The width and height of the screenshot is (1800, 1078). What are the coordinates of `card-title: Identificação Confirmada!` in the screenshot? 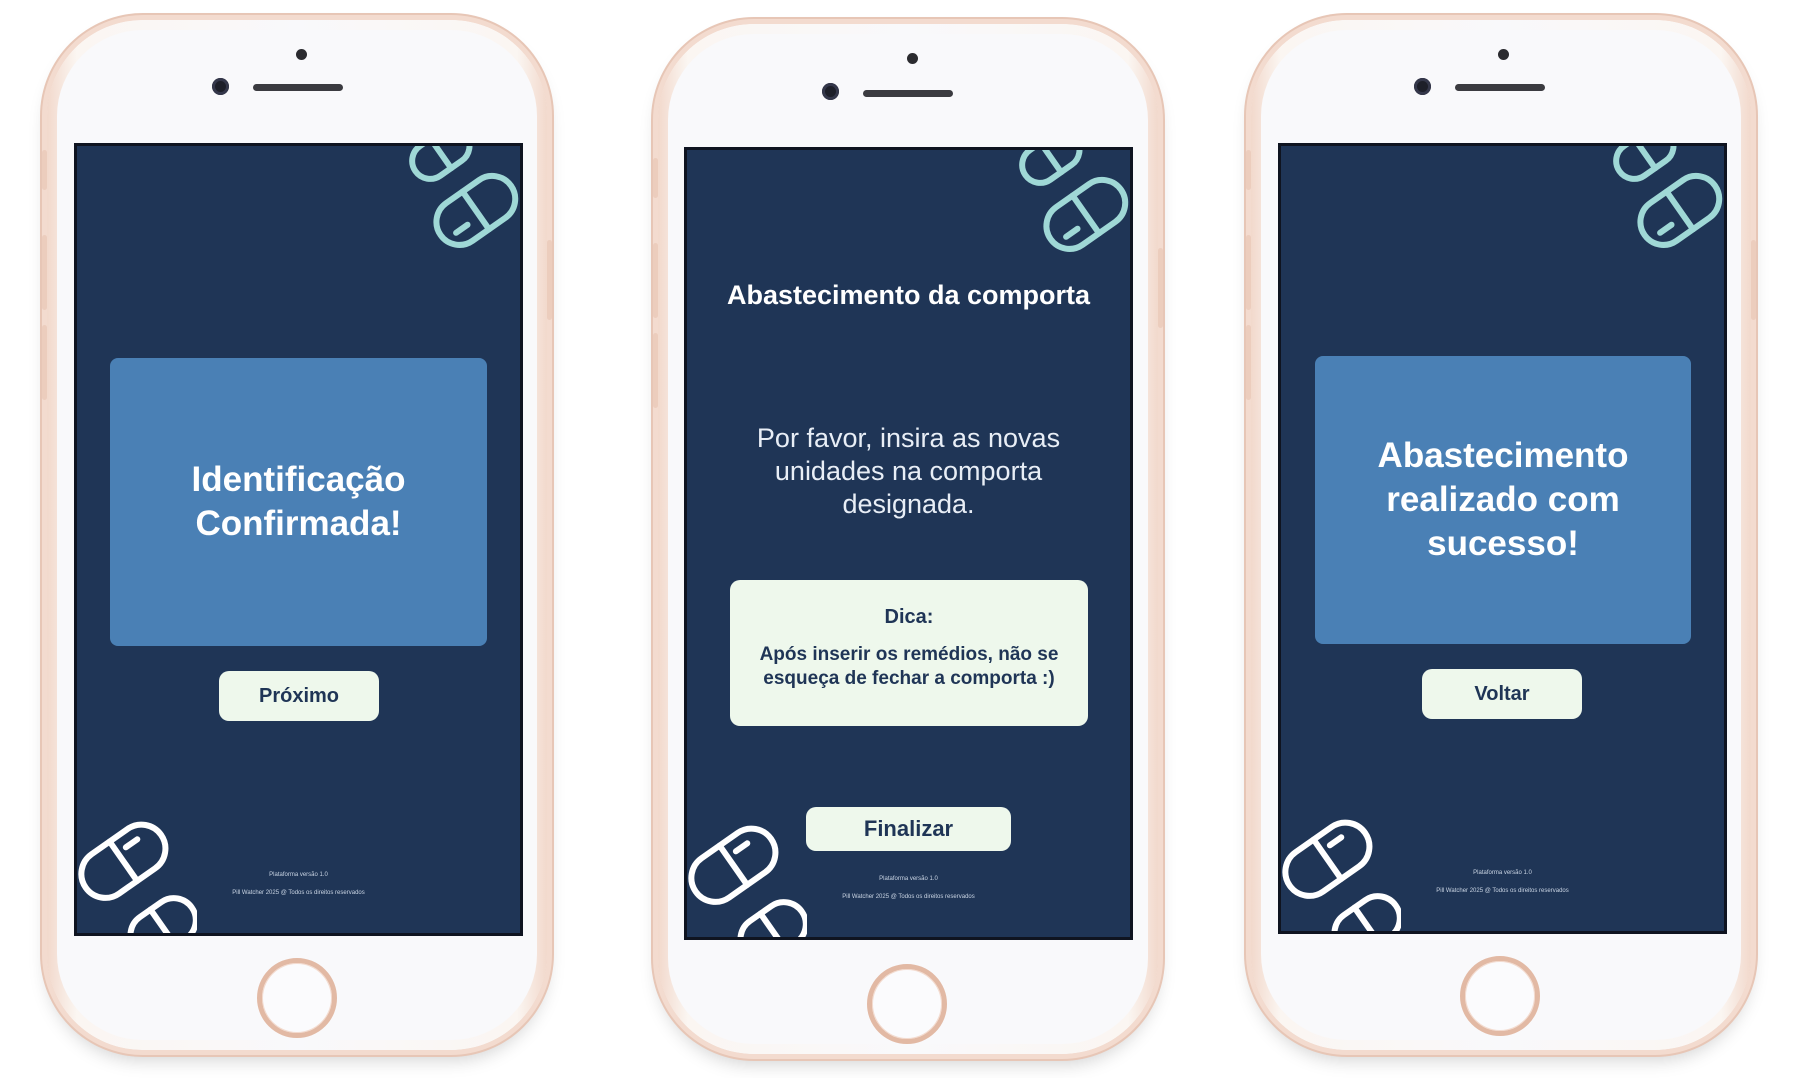 It's located at (298, 501).